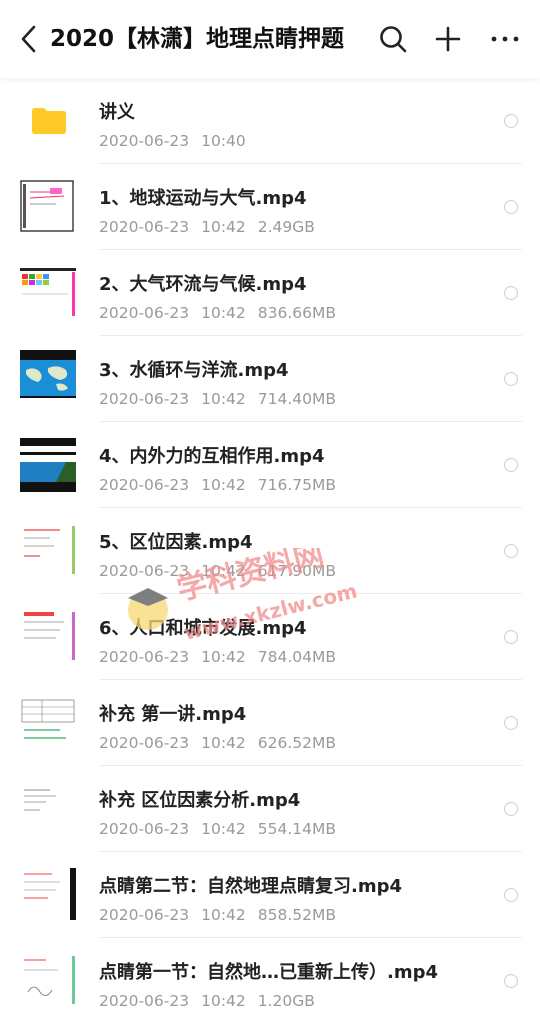  What do you see at coordinates (218, 657) in the screenshot?
I see `file-meta: 2020-06-23 10:42 784.04MB` at bounding box center [218, 657].